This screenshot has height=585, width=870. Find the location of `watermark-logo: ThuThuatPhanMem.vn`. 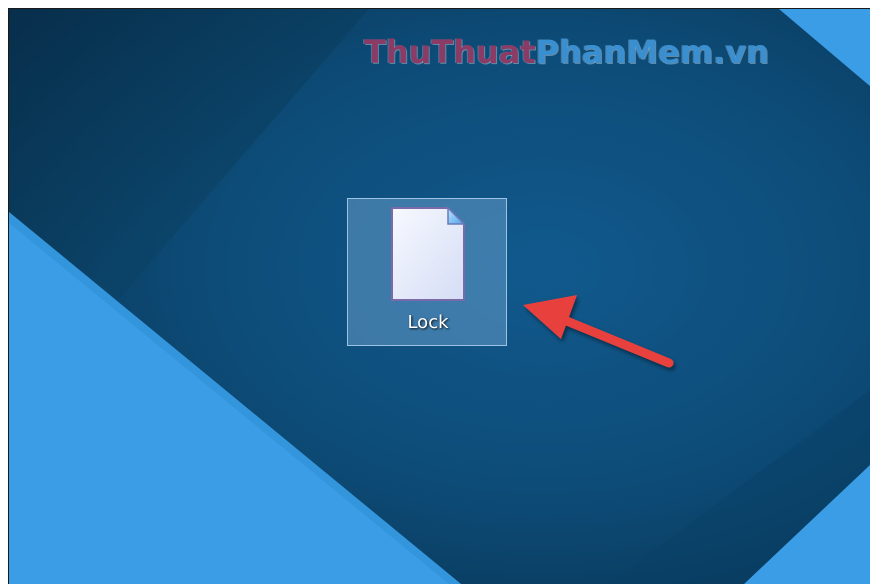

watermark-logo: ThuThuatPhanMem.vn is located at coordinates (566, 52).